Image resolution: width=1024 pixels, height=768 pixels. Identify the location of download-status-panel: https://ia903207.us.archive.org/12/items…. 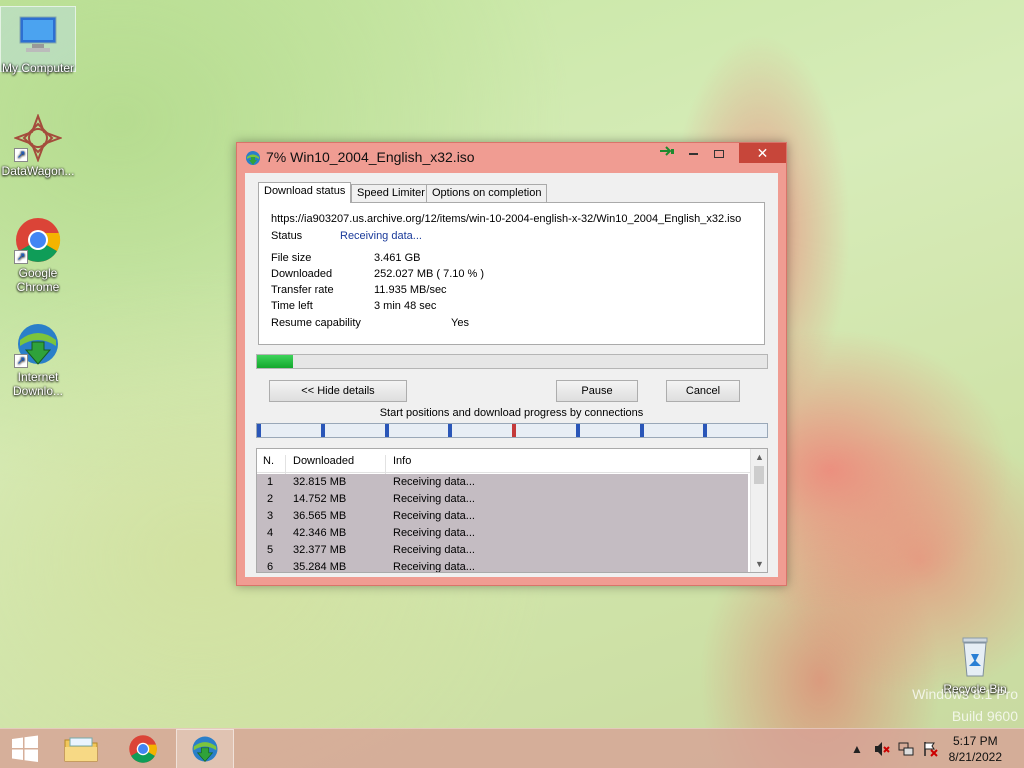
(511, 273).